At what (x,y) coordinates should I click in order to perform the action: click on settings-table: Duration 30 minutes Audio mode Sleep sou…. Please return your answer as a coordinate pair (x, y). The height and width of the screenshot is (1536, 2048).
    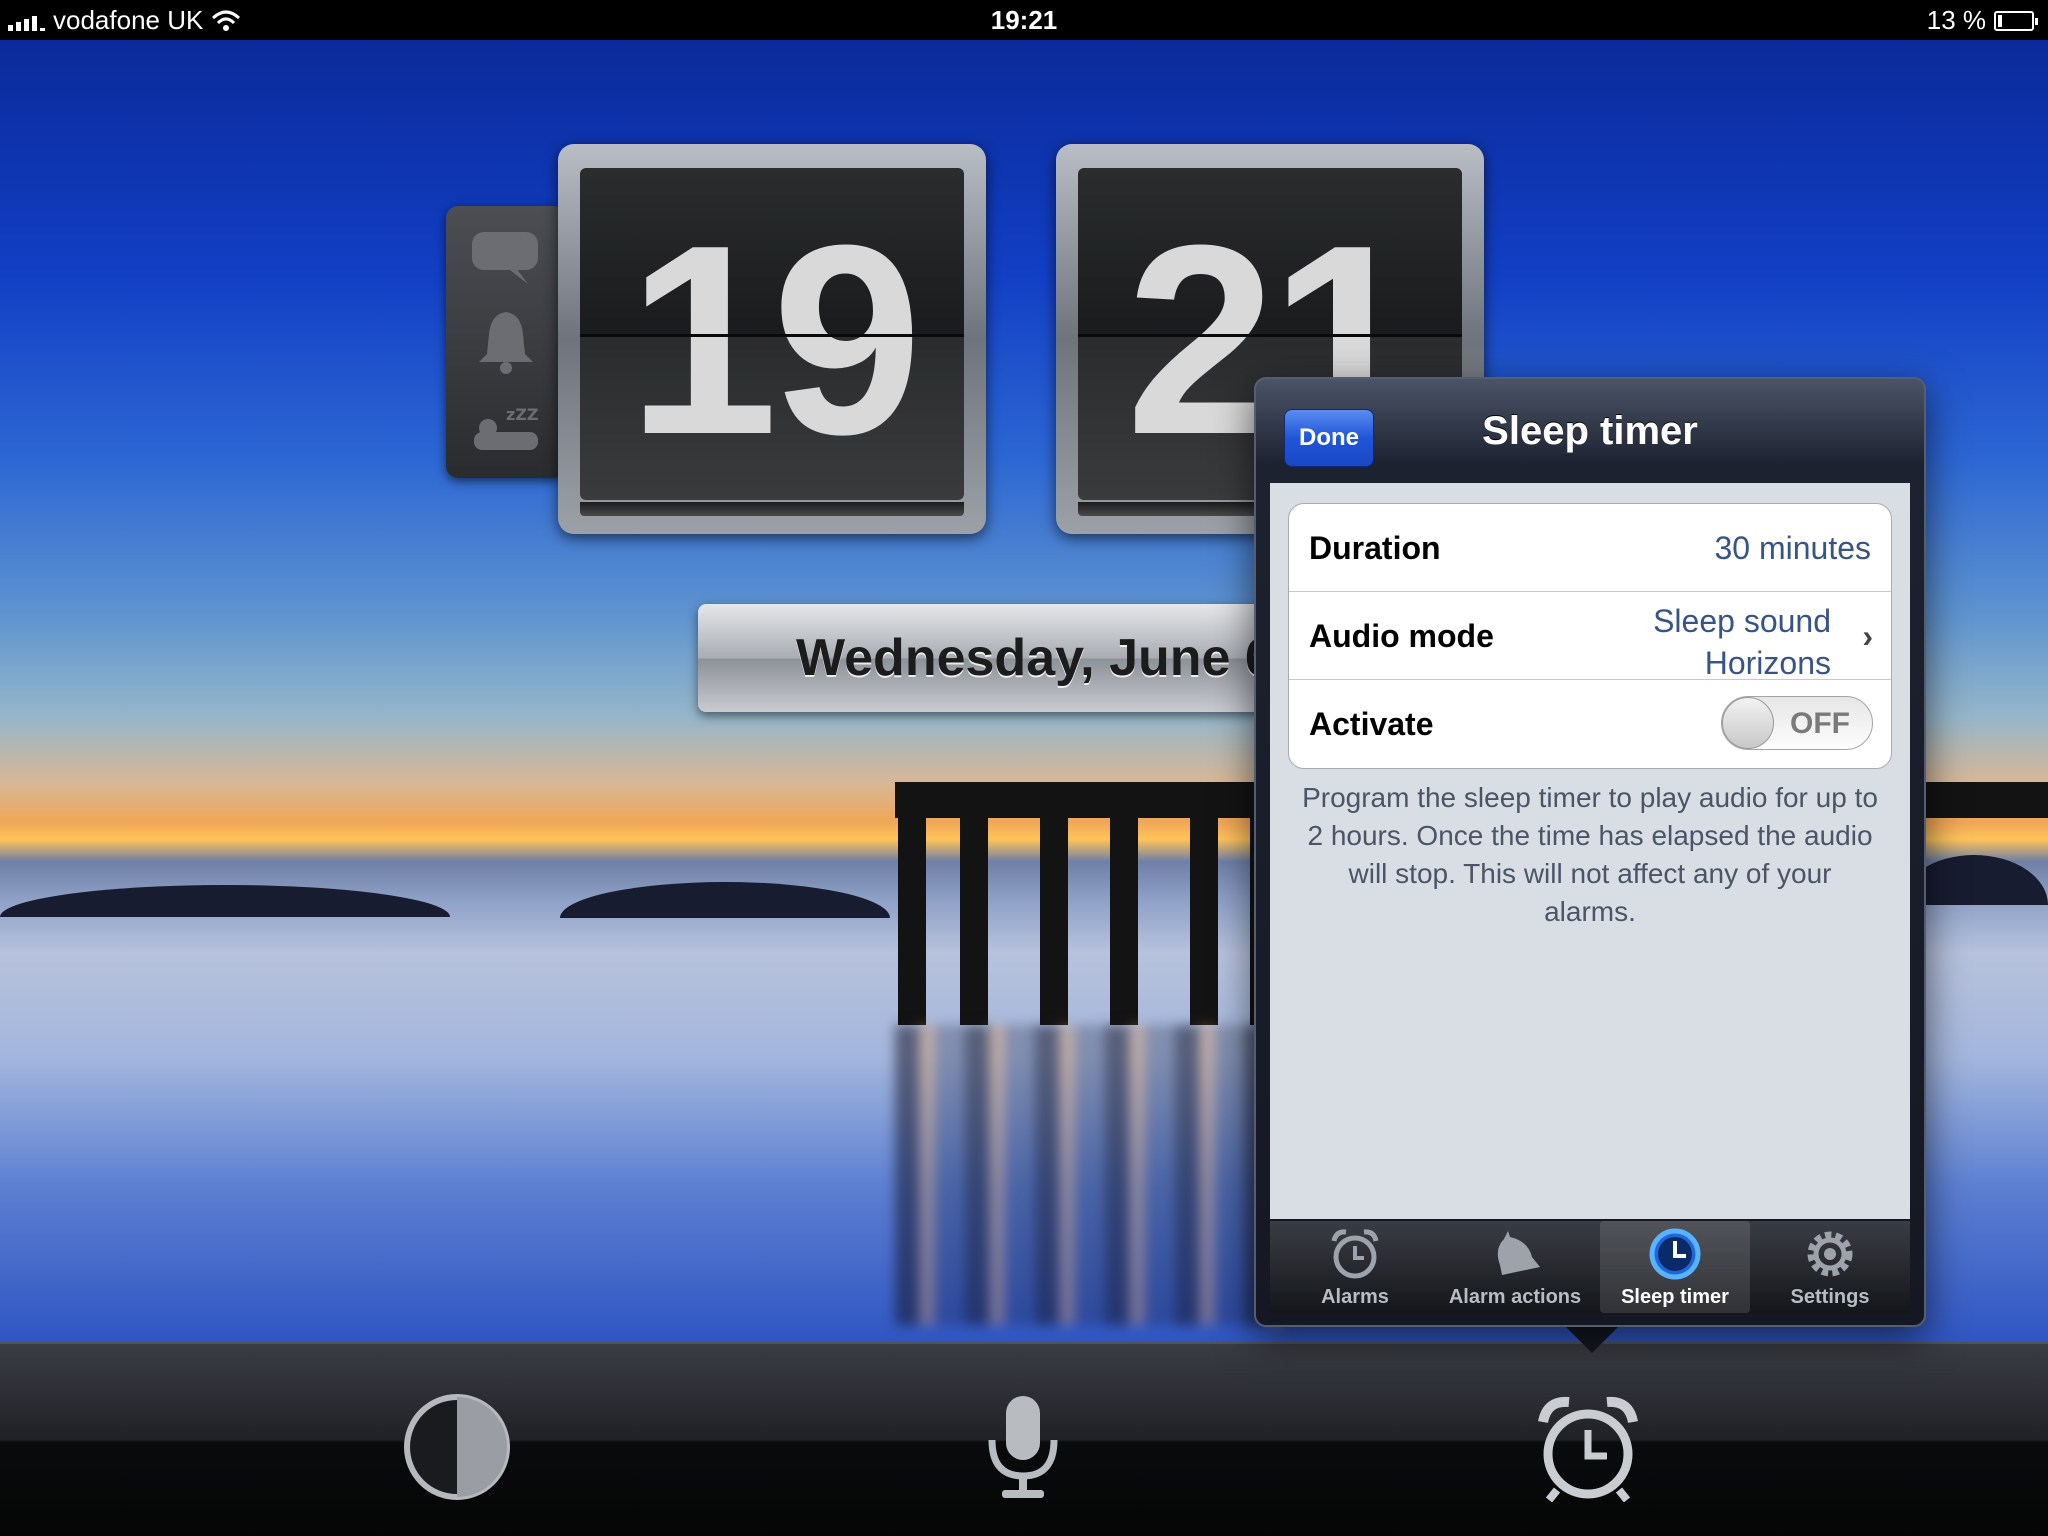
    Looking at the image, I should click on (1590, 636).